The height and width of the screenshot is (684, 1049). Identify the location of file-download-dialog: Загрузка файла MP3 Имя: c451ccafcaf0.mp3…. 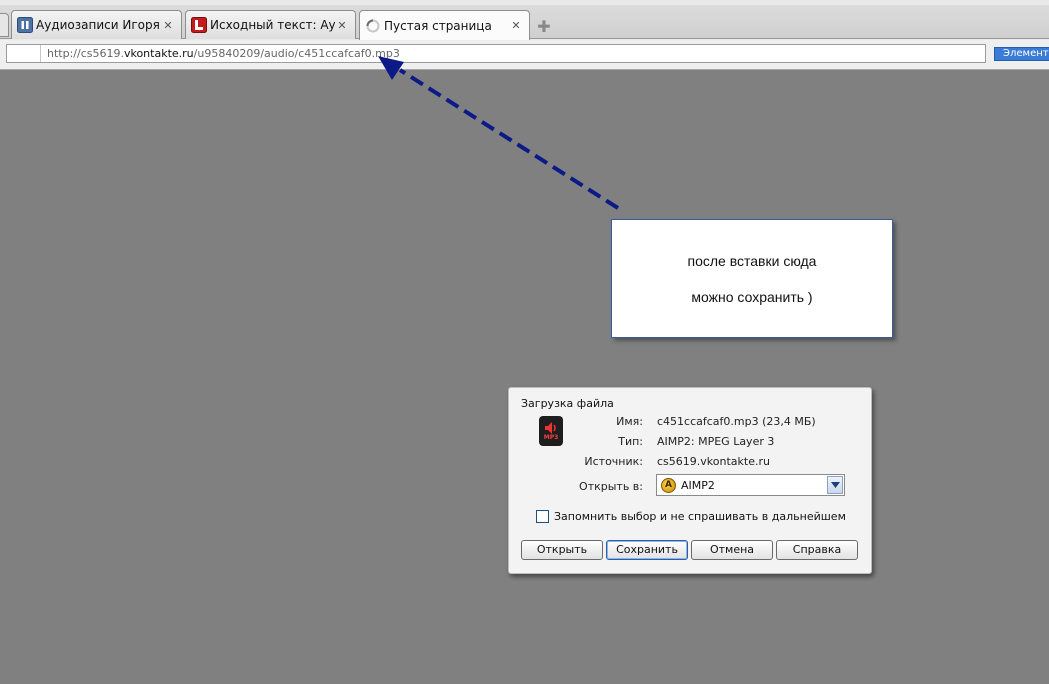
(690, 480).